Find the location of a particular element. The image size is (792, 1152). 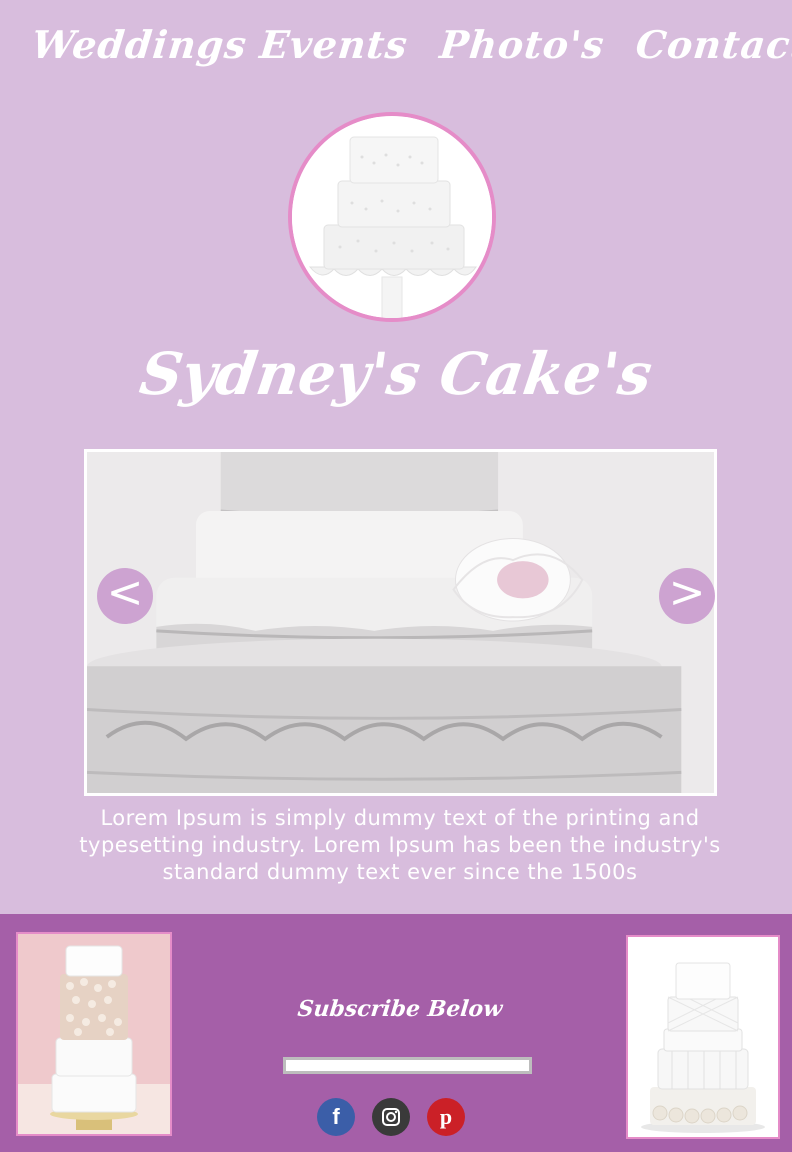

nav-contact-link: Contact is located at coordinates (713, 44).